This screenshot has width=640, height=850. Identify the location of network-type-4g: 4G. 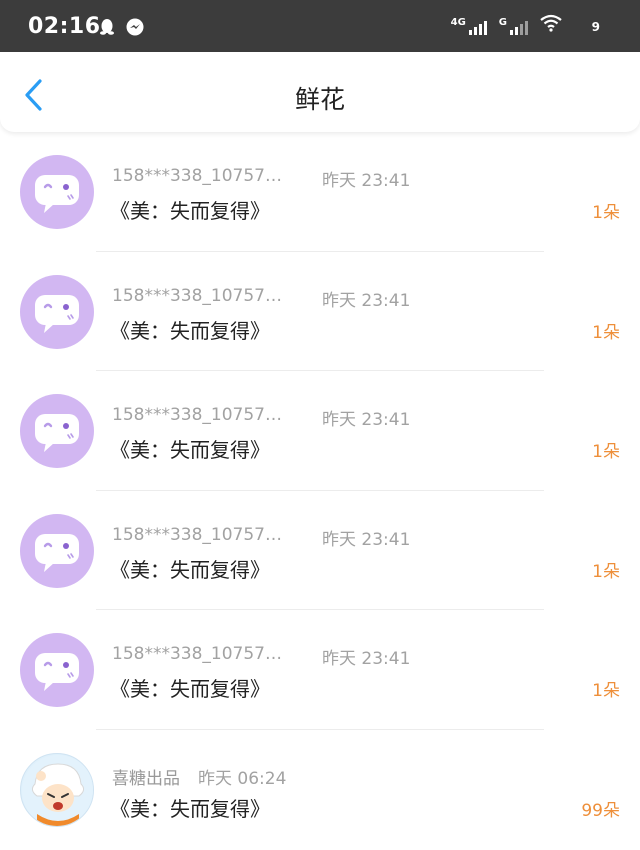
(458, 22).